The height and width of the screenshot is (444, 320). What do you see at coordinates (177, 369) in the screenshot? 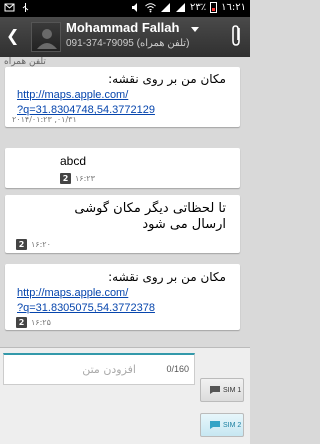
I see `character-counter: 0/160` at bounding box center [177, 369].